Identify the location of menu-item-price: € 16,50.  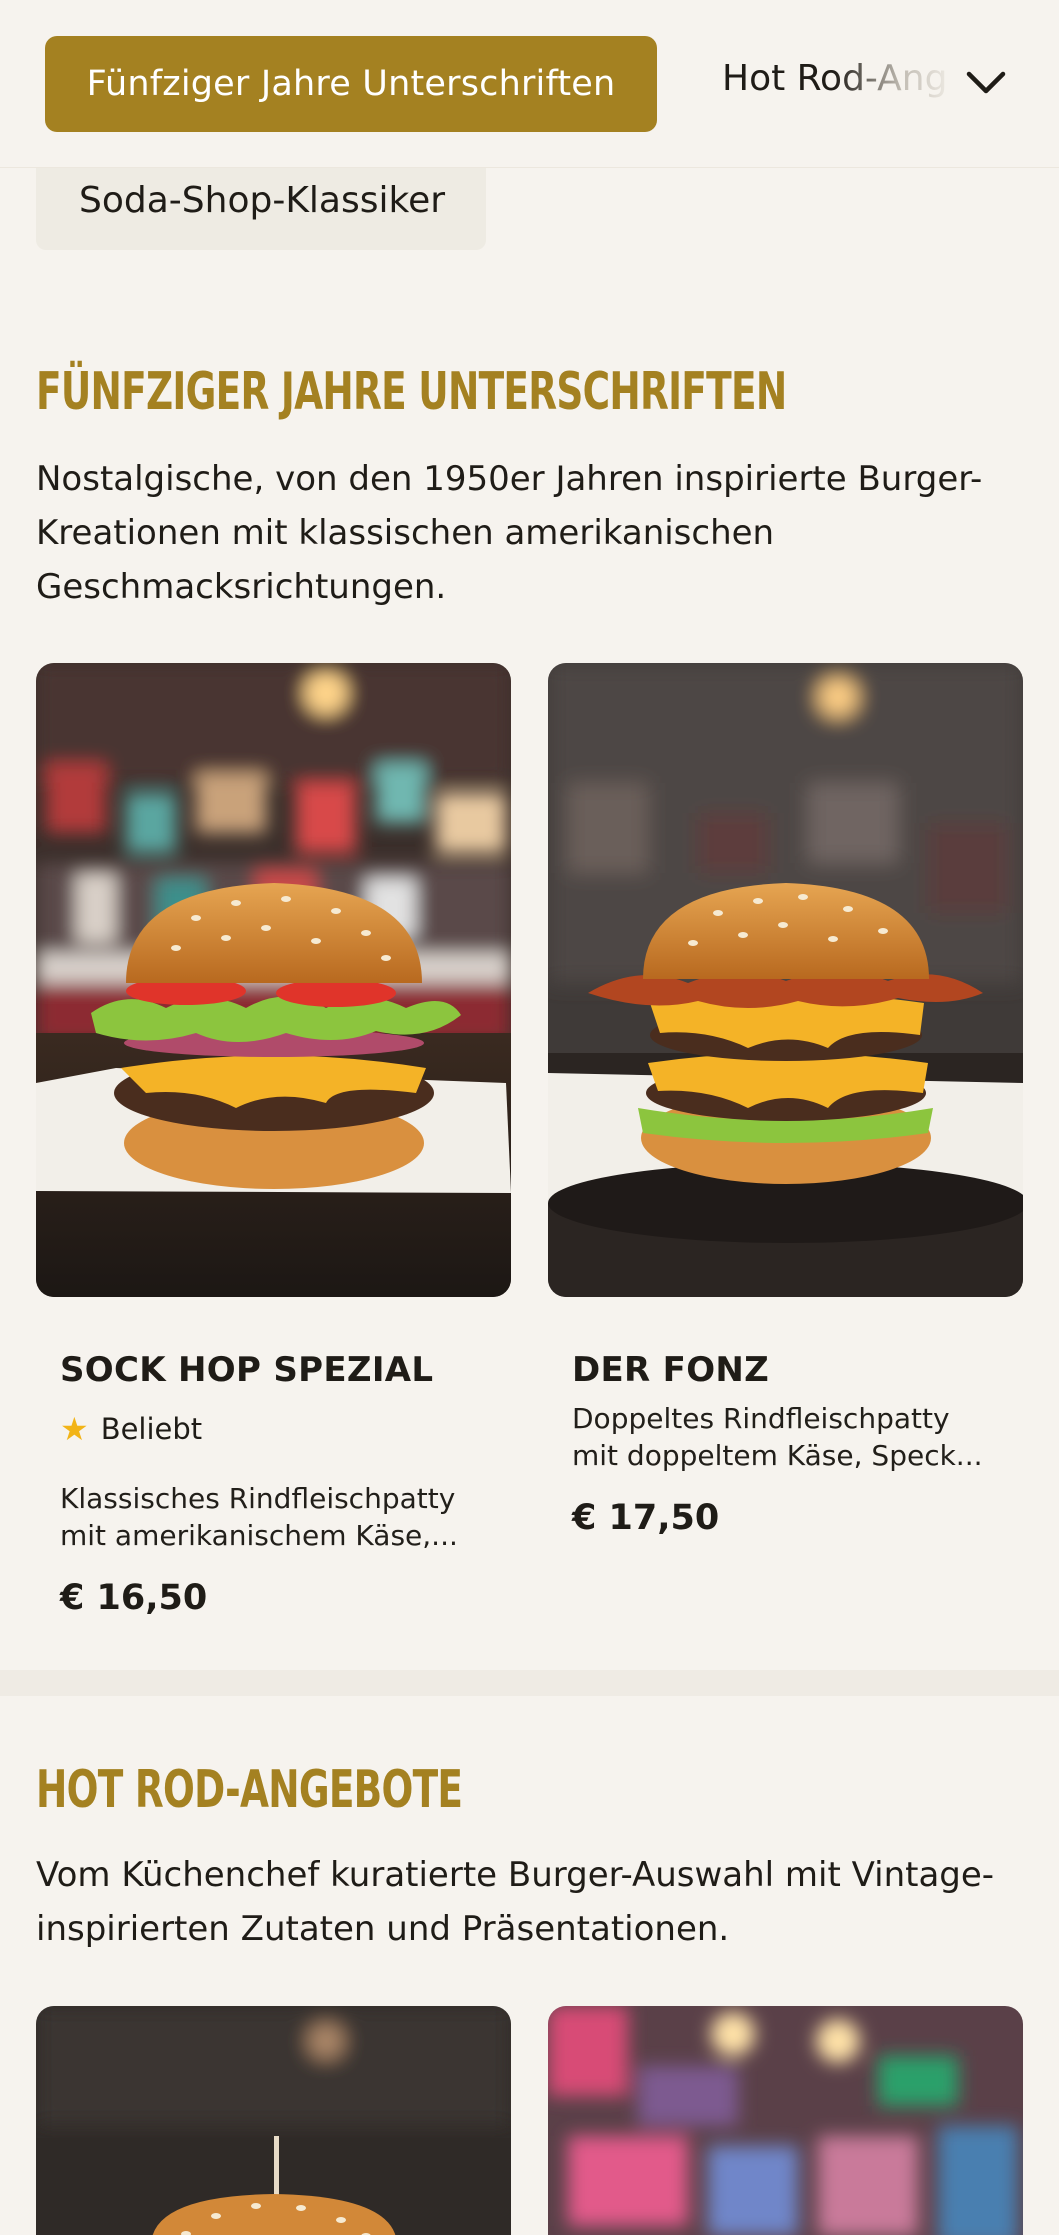
(134, 1598).